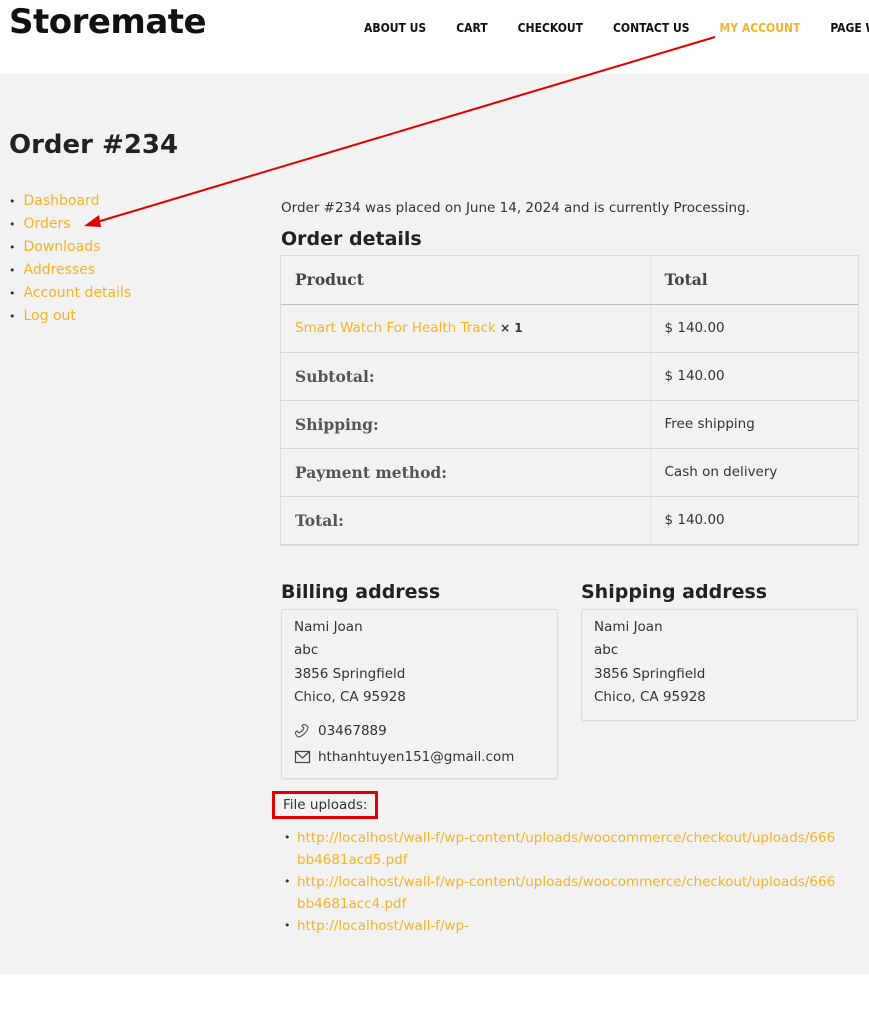 The image size is (869, 1024). I want to click on account-nav-item: Addresses, so click(70, 270).